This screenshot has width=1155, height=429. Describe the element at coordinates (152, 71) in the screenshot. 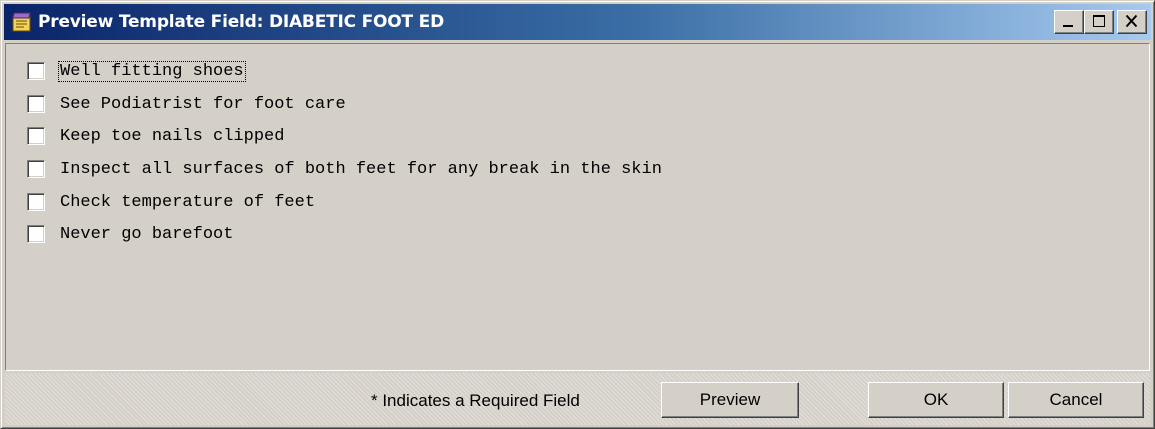

I see `checklist-item-label: Well fitting shoes` at that location.